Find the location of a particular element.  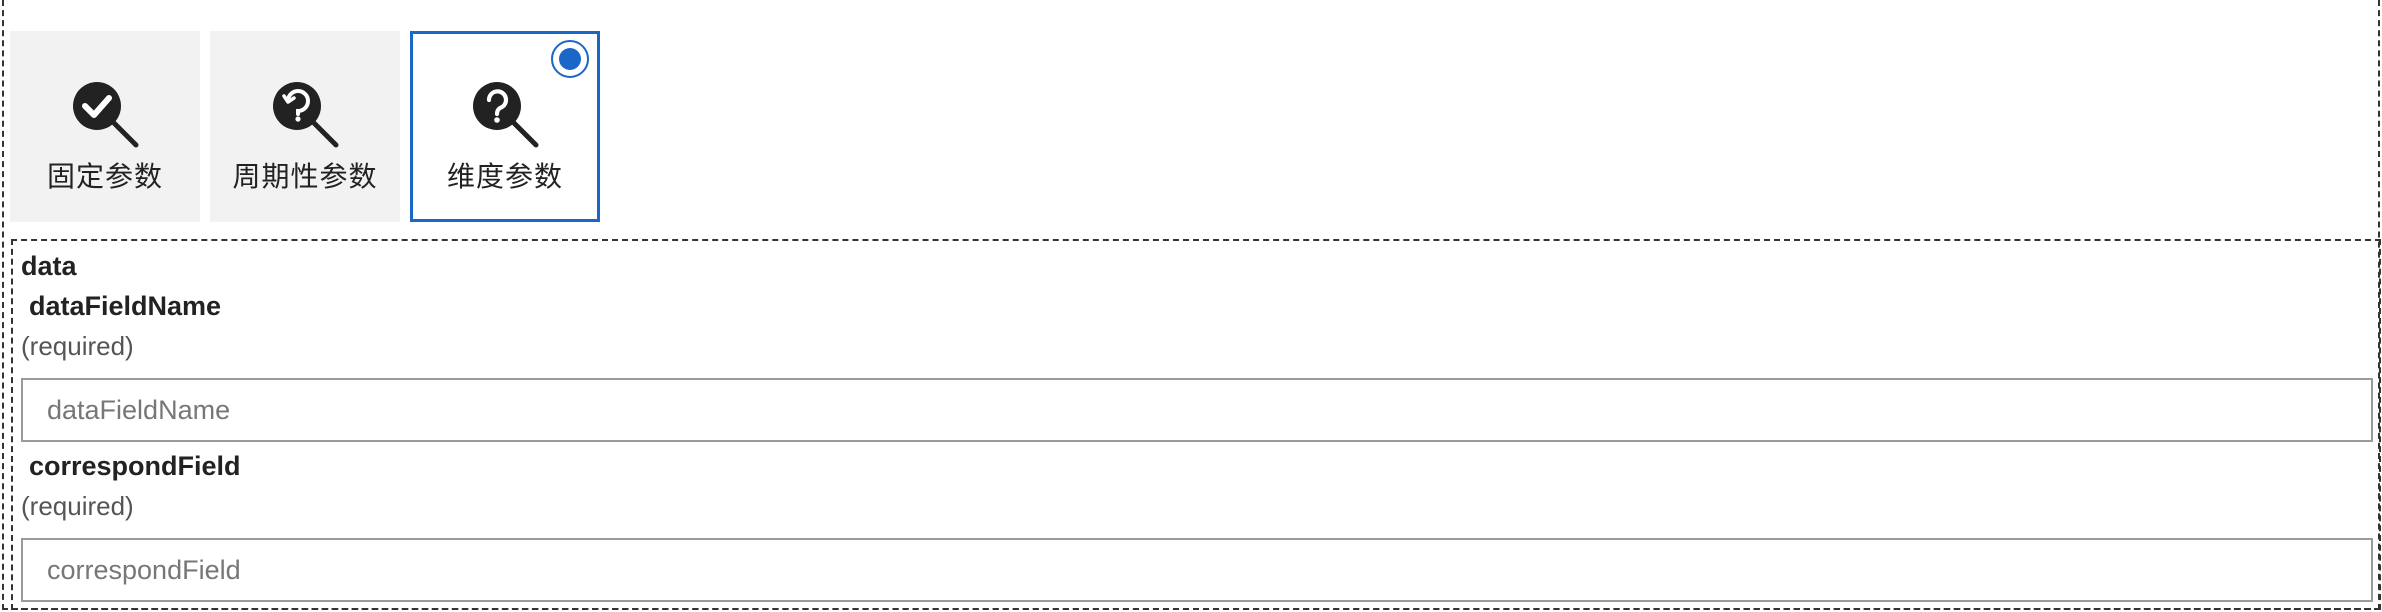

param-type-label: 周期性参数 is located at coordinates (305, 176).